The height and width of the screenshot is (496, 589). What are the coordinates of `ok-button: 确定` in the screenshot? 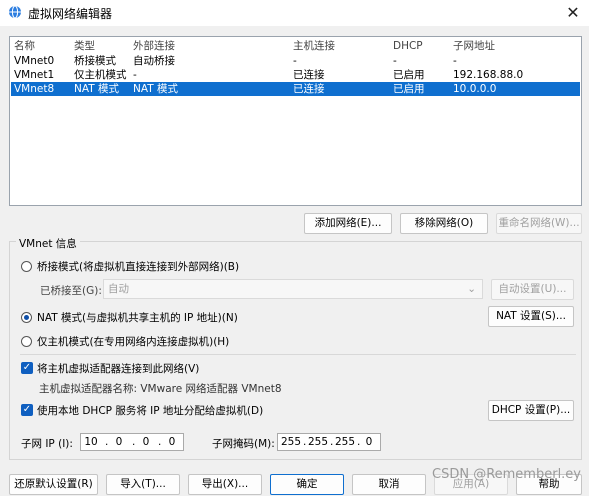 It's located at (307, 484).